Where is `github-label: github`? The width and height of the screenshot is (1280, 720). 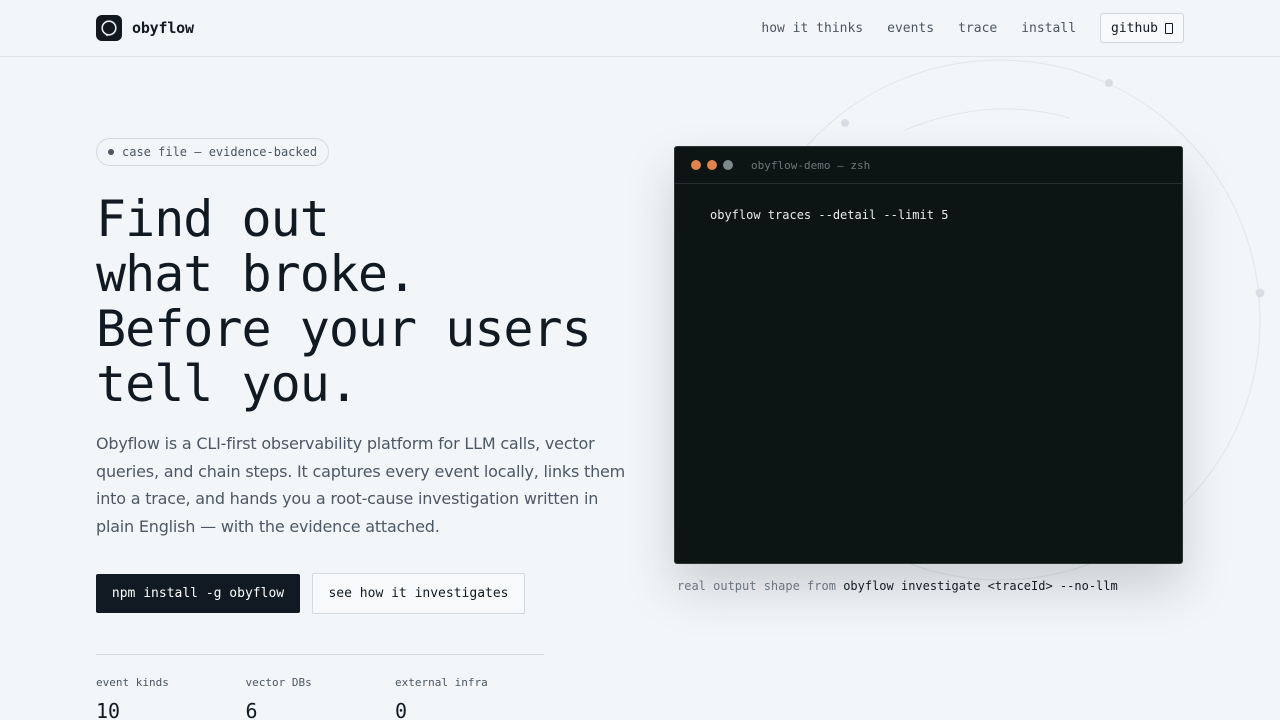
github-label: github is located at coordinates (1134, 28).